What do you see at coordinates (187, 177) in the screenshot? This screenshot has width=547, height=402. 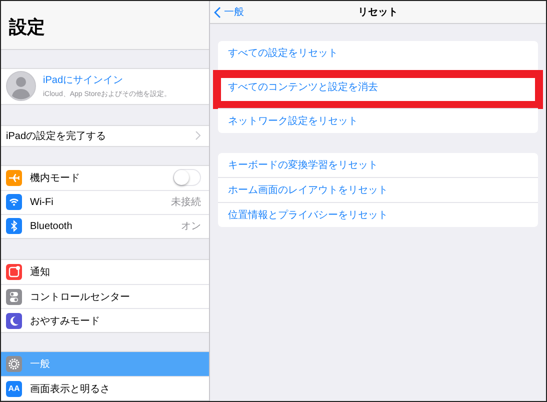 I see `airplane-mode-toggle` at bounding box center [187, 177].